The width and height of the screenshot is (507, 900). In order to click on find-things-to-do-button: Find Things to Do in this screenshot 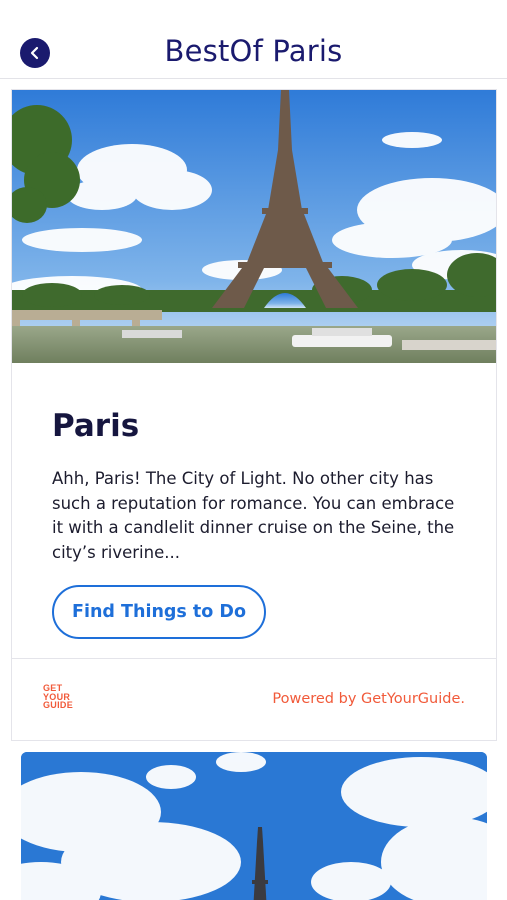, I will do `click(159, 612)`.